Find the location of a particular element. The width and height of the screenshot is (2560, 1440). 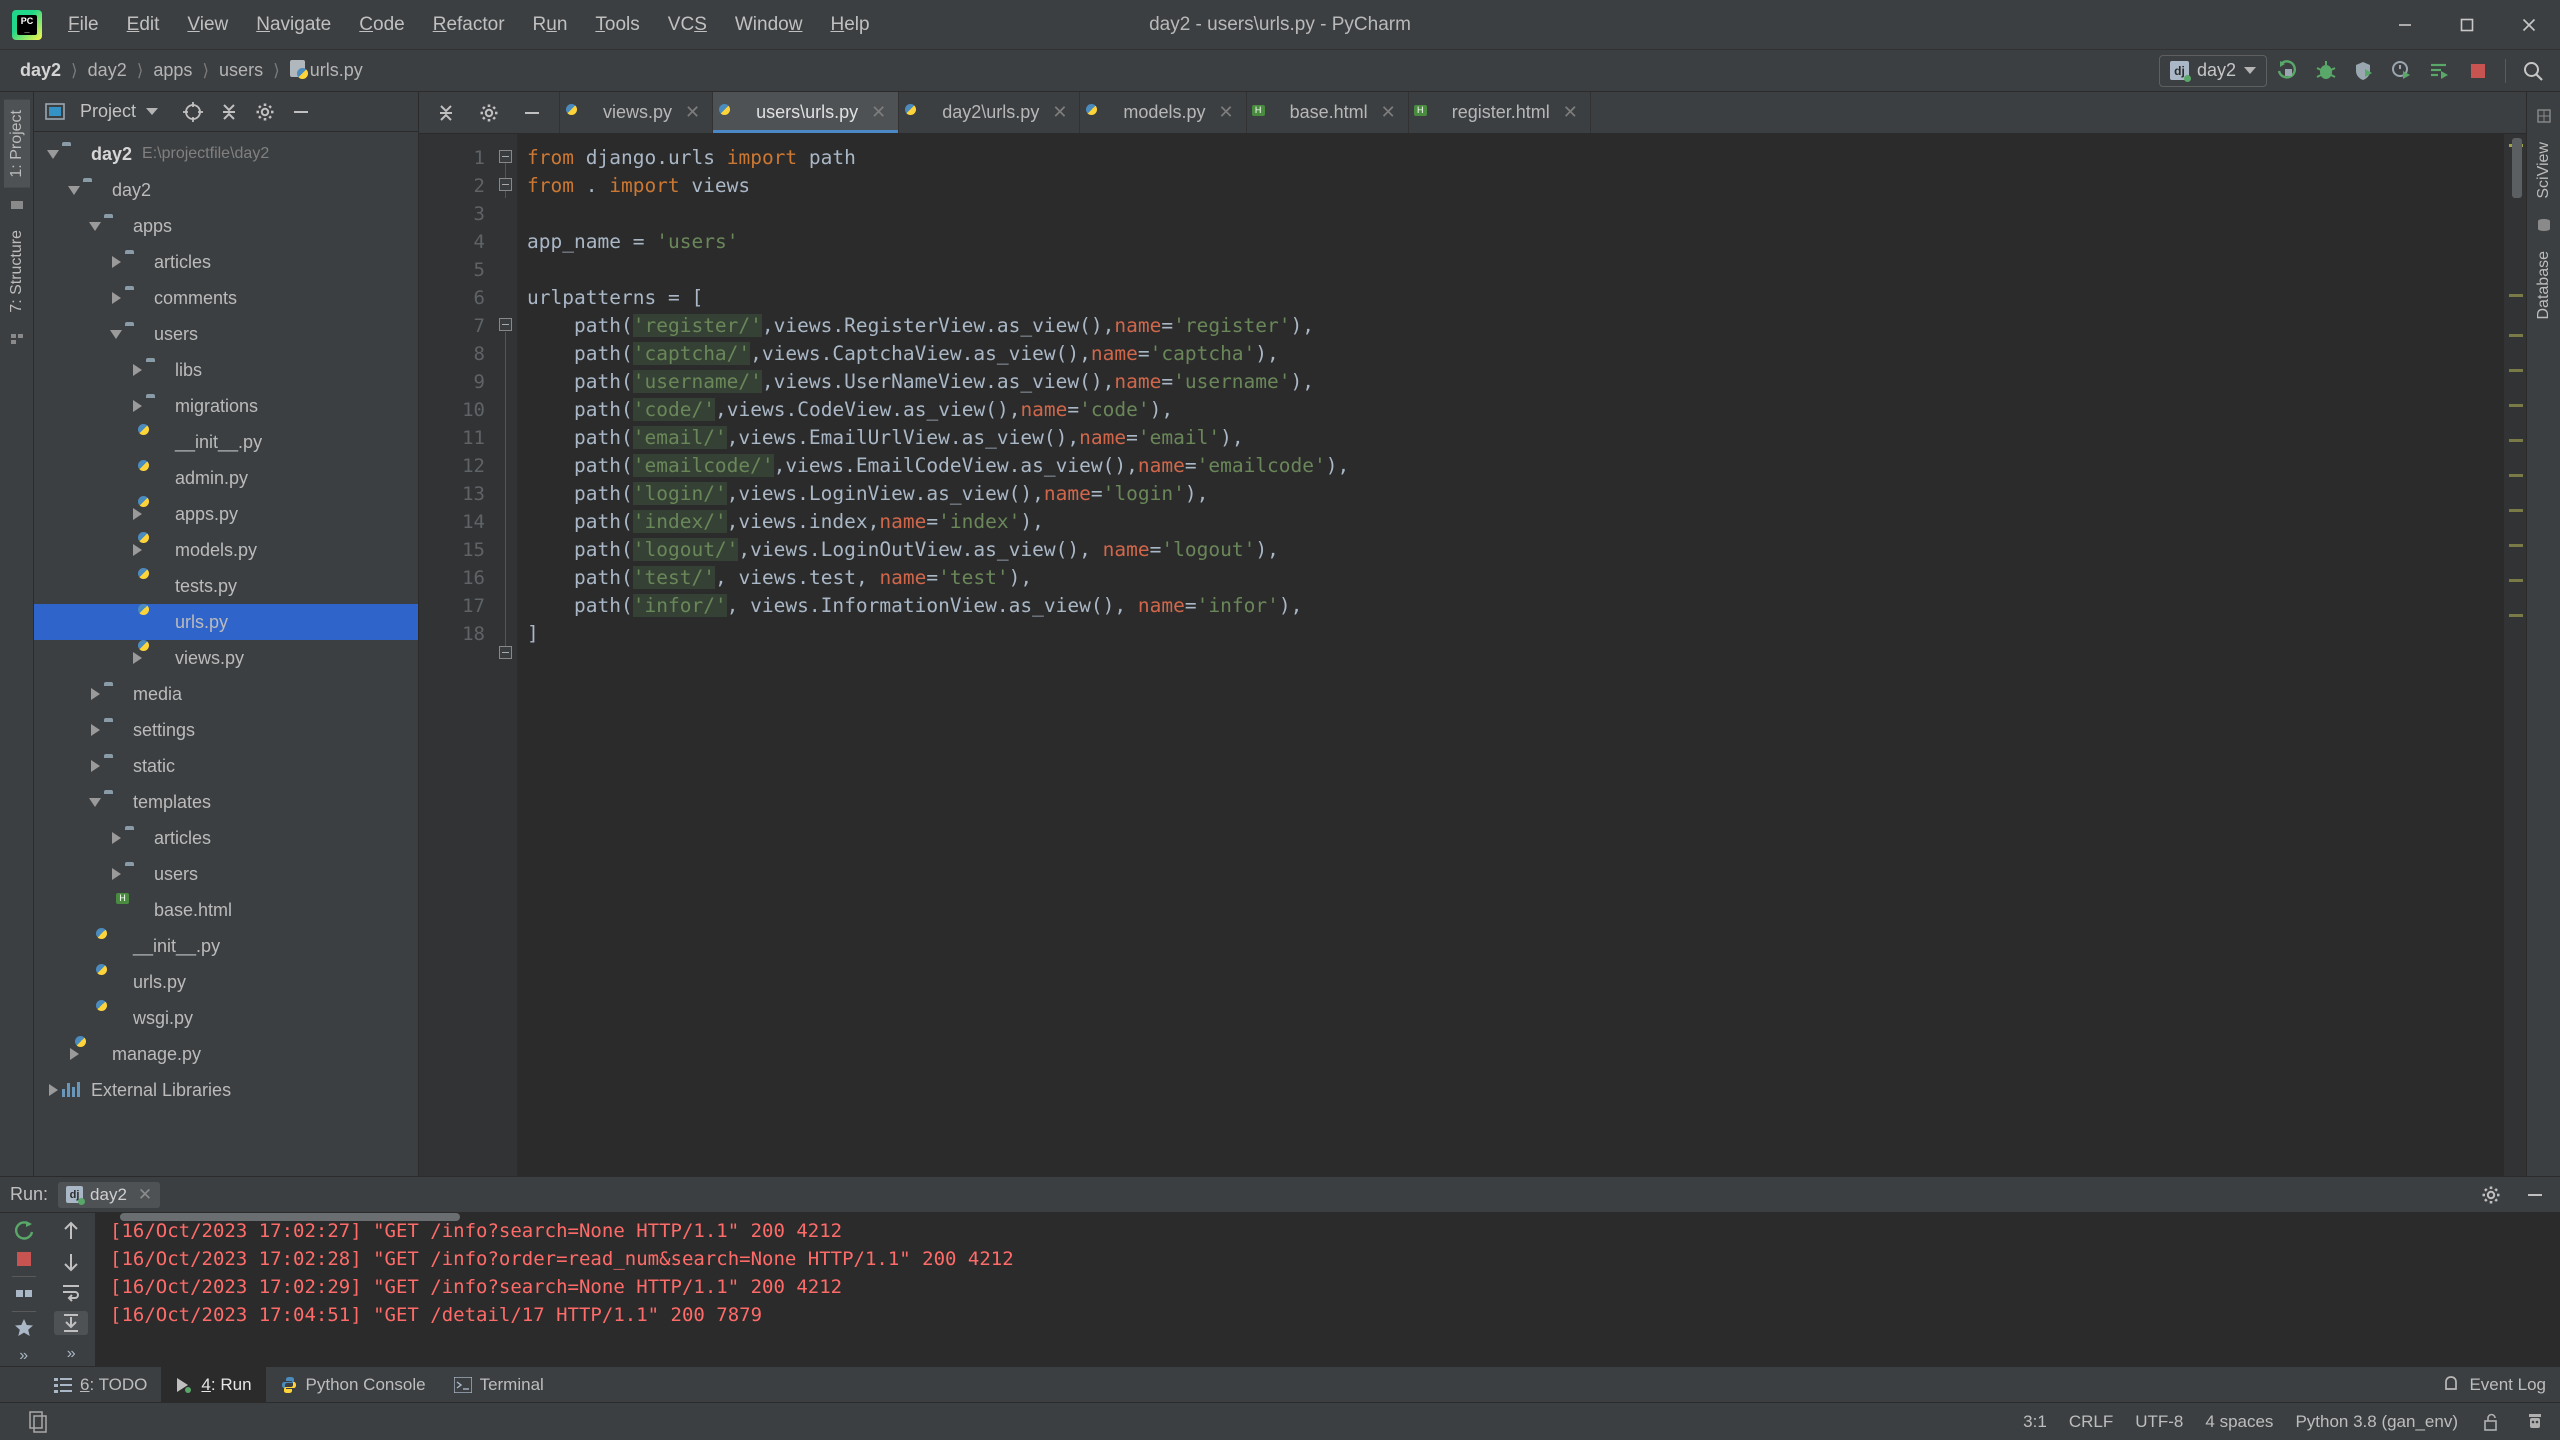

run-session-tab: dj day2 ✕ is located at coordinates (109, 1194).